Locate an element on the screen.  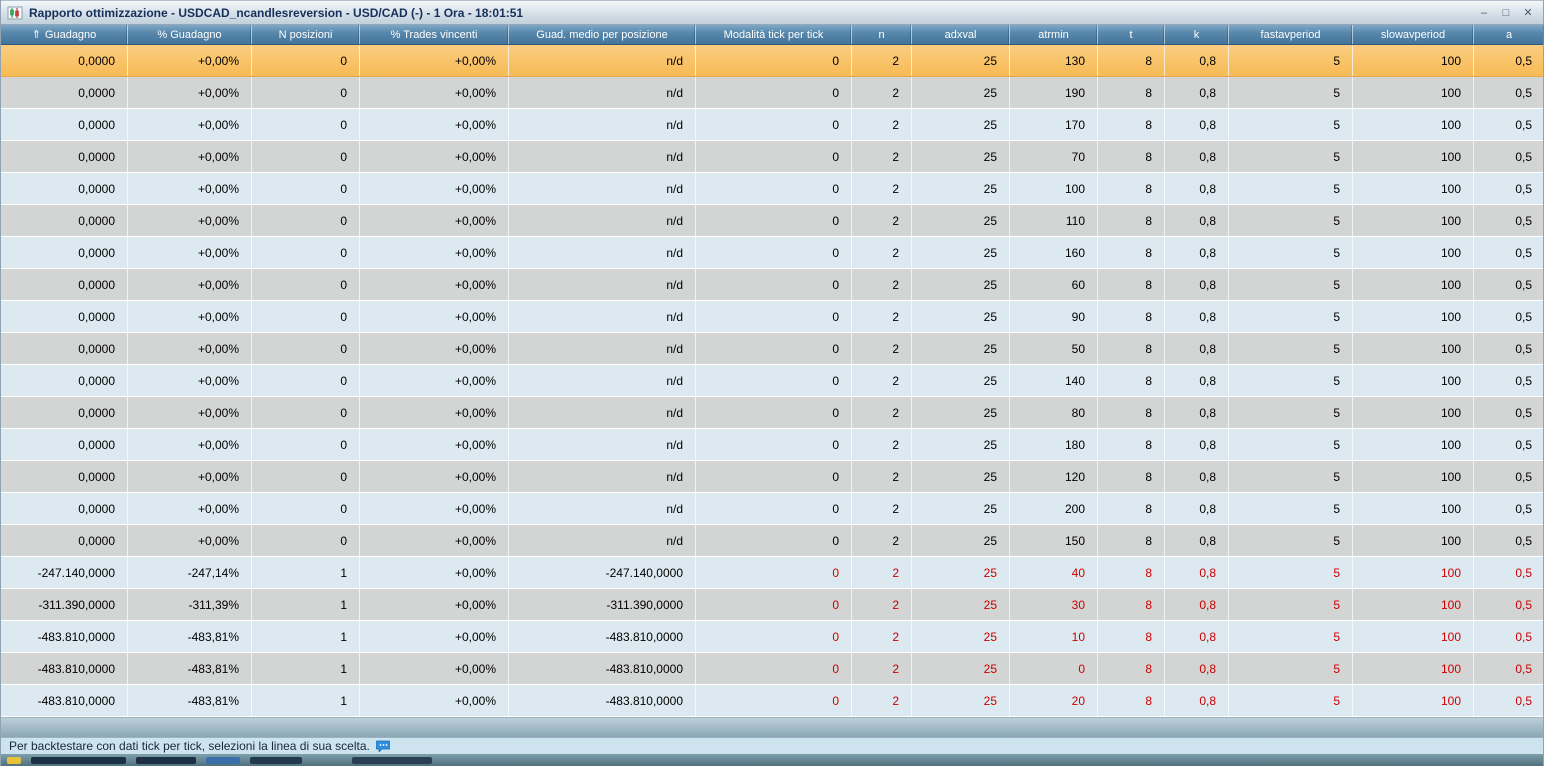
table-row: 0,0000 +0,00% 0 +0,00% n/d 0 2 25 150 8 0,8 5 100 0,5 is located at coordinates (772, 541).